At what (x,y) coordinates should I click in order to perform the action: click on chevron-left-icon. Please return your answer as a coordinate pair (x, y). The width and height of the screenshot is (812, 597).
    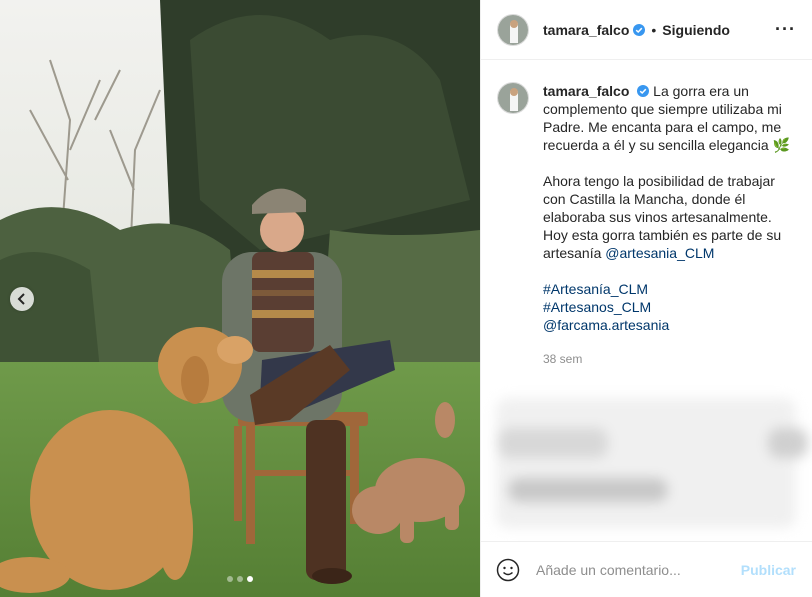
    Looking at the image, I should click on (21, 299).